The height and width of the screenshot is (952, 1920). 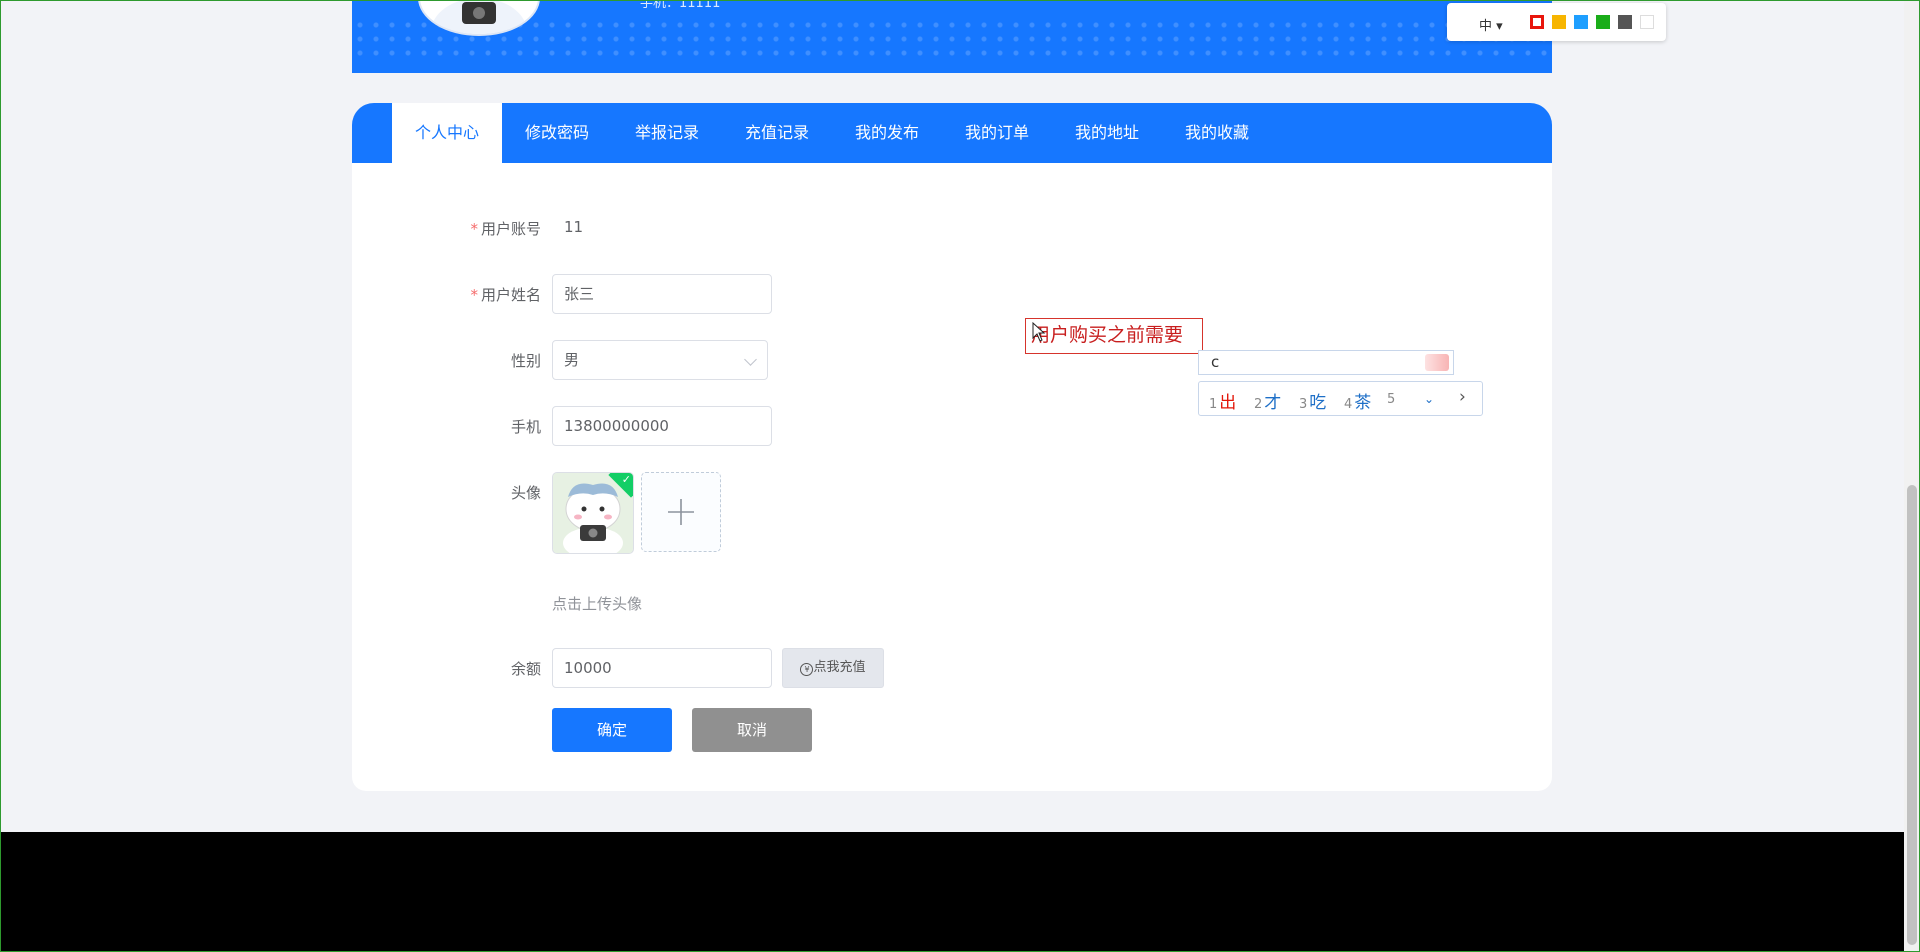 I want to click on recharge-button-label: 点我充值, so click(x=839, y=667).